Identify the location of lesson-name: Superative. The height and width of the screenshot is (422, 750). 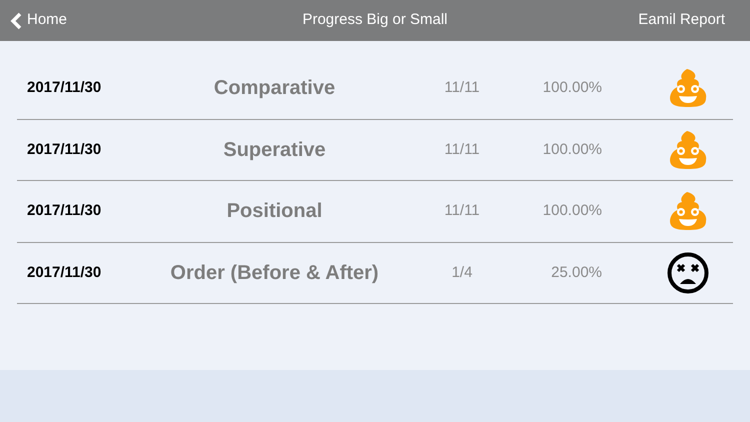
(274, 150).